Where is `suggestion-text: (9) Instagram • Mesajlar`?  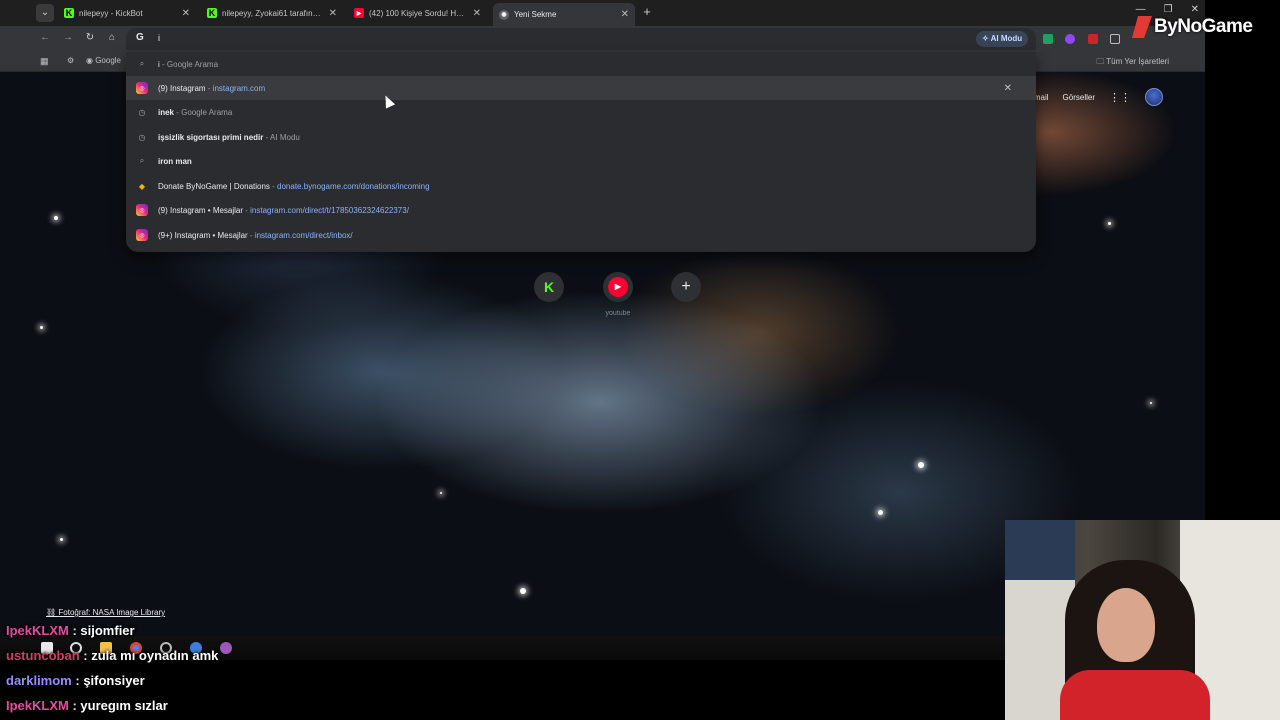 suggestion-text: (9) Instagram • Mesajlar is located at coordinates (201, 210).